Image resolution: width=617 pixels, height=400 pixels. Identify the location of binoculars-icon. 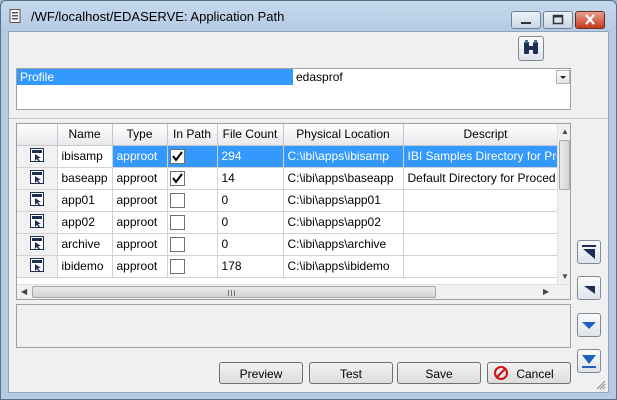
(531, 47).